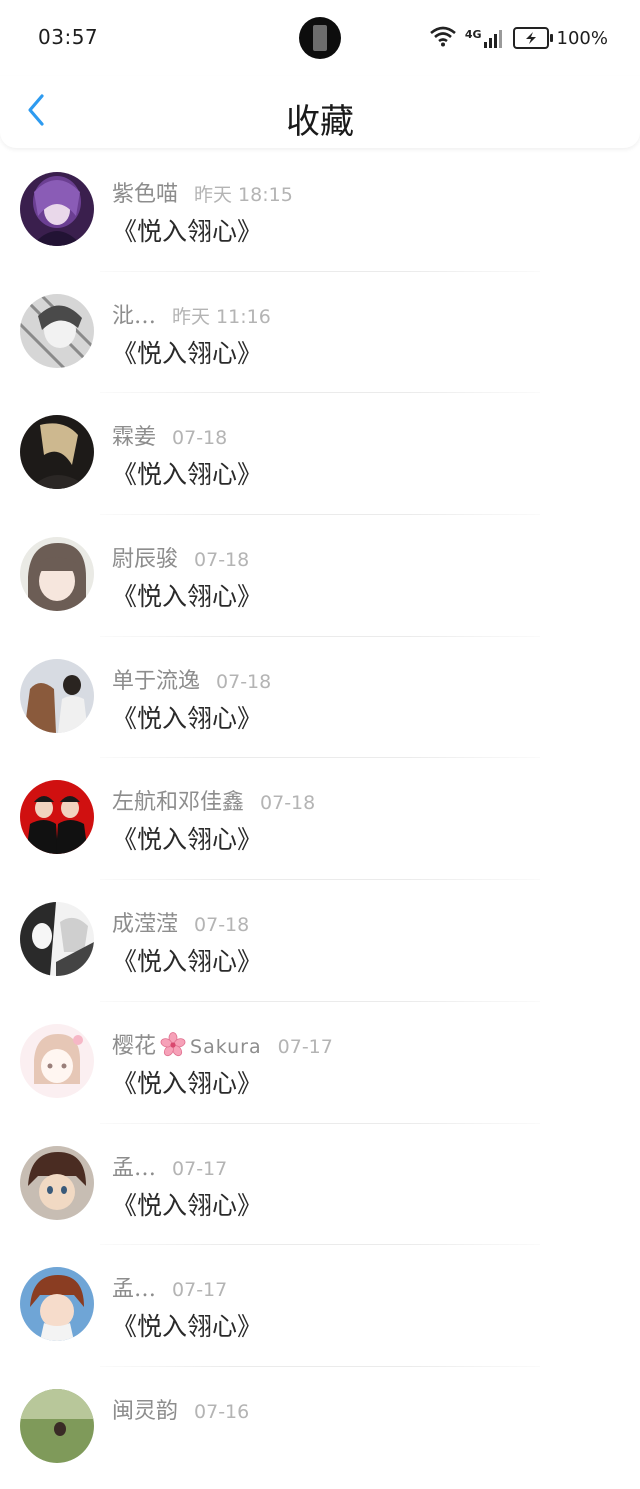 The image size is (640, 1489). I want to click on status-bar: 03:57 4G 100%, so click(320, 38).